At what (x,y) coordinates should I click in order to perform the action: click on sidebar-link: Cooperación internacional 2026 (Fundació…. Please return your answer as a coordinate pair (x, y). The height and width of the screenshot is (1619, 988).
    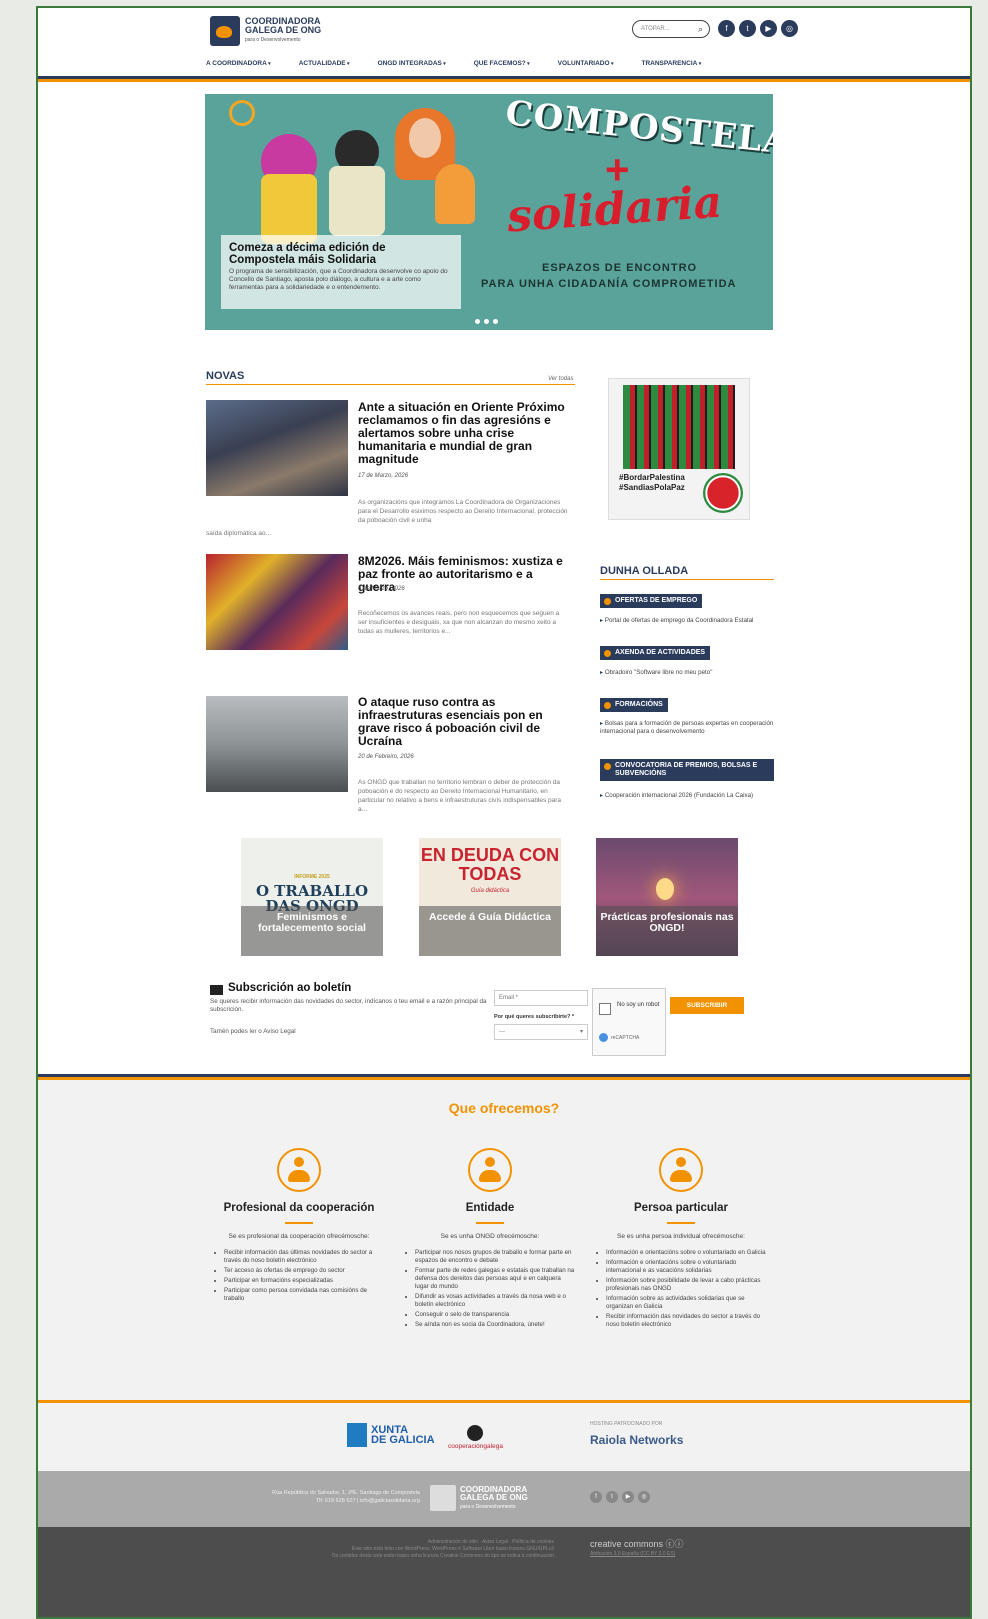
    Looking at the image, I should click on (688, 796).